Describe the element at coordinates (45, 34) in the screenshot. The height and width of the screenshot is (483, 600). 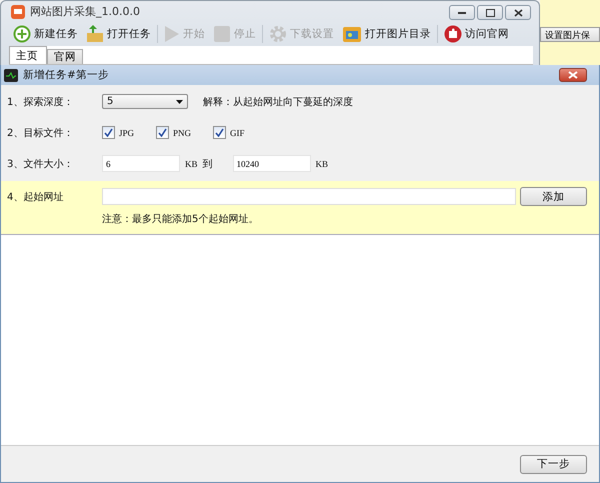
I see `toolbar-button: 新建任务` at that location.